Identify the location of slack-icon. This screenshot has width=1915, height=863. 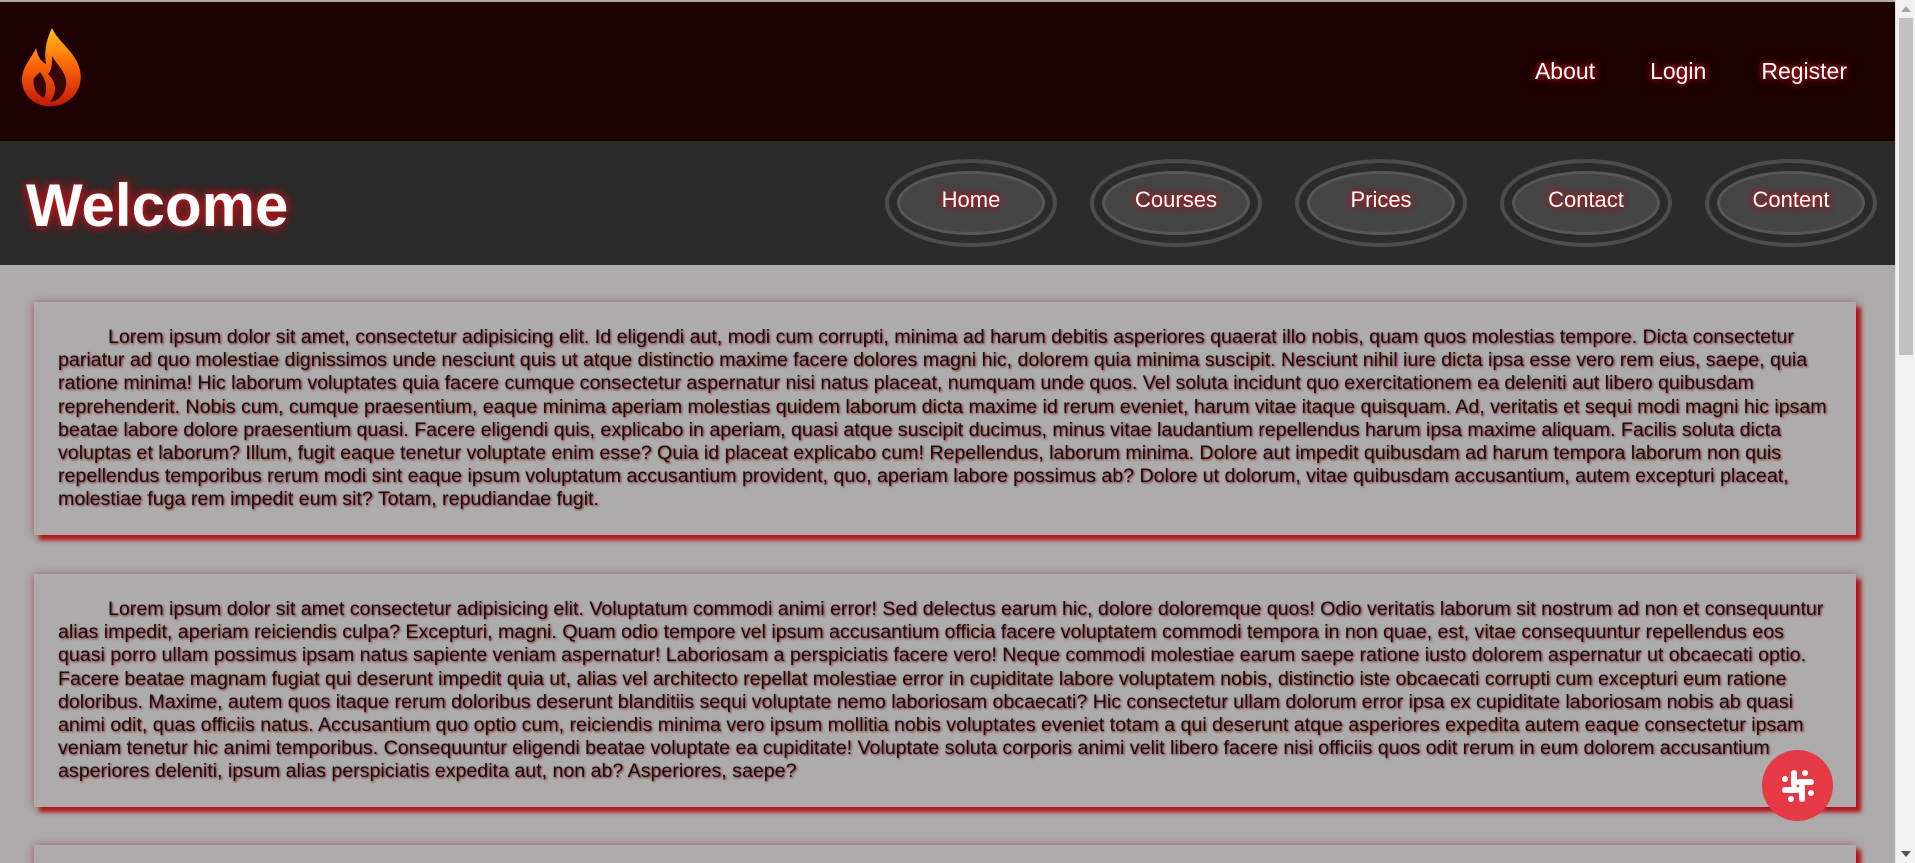
(1797, 785).